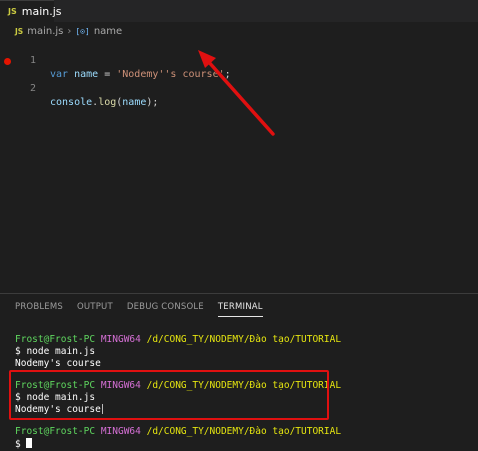 This screenshot has height=451, width=478. Describe the element at coordinates (169, 395) in the screenshot. I see `annotation-highlight-box` at that location.